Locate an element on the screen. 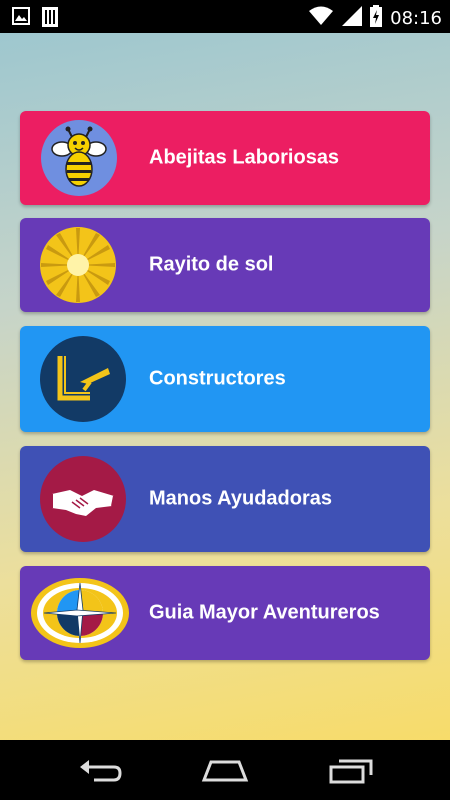 The height and width of the screenshot is (800, 450). recent-apps-icon is located at coordinates (351, 773).